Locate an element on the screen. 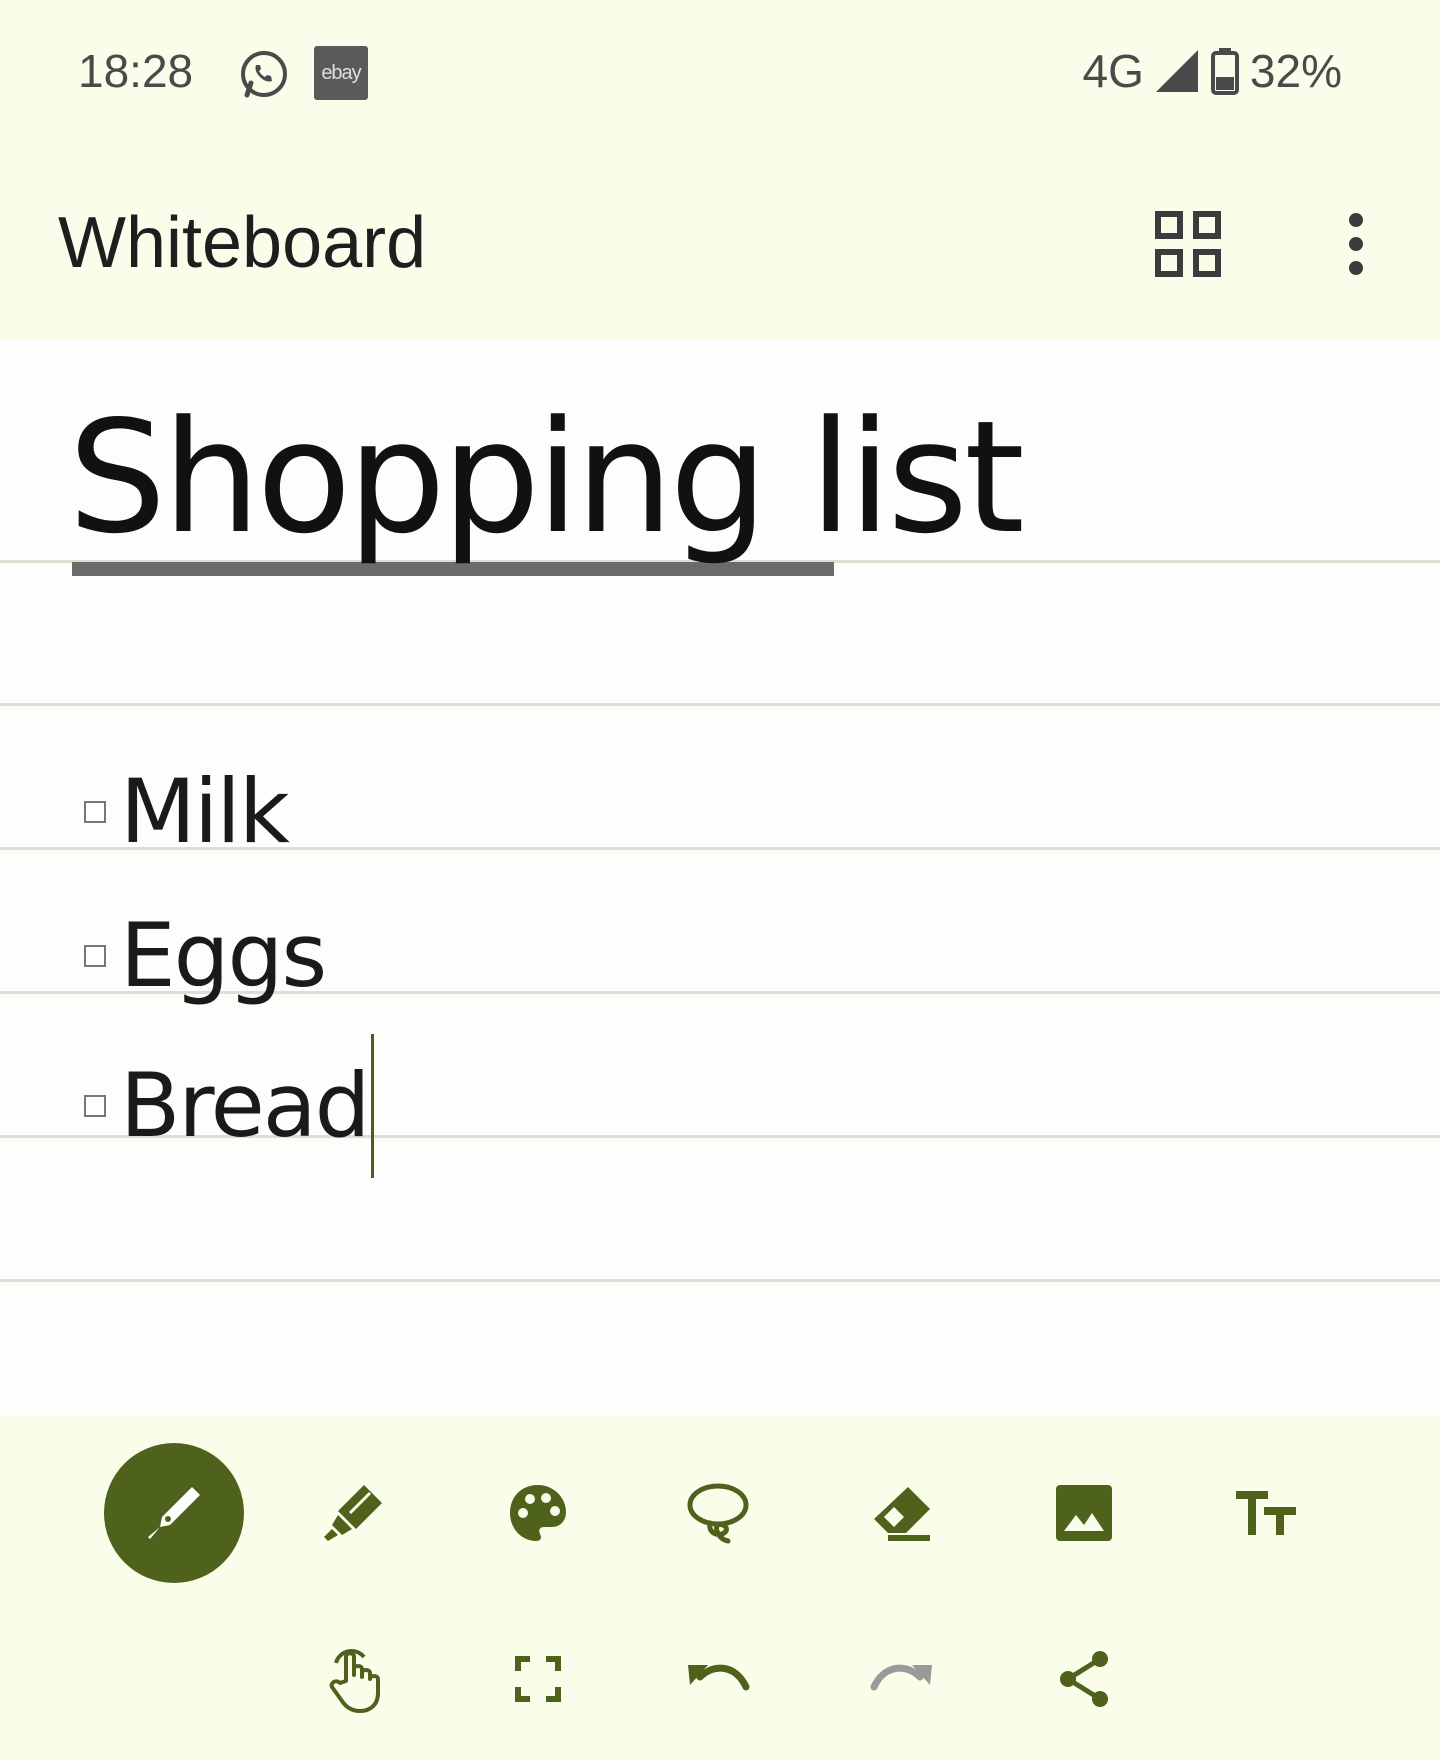  checklist-item-text: Bread is located at coordinates (245, 1106).